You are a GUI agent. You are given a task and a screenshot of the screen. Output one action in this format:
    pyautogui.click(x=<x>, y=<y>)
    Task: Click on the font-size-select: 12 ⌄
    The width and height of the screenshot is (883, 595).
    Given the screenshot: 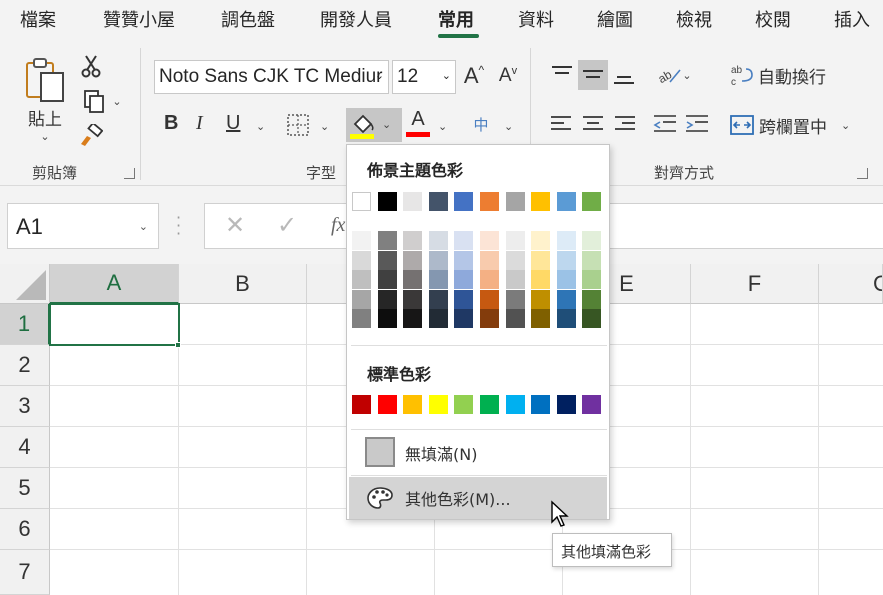 What is the action you would take?
    pyautogui.click(x=424, y=77)
    